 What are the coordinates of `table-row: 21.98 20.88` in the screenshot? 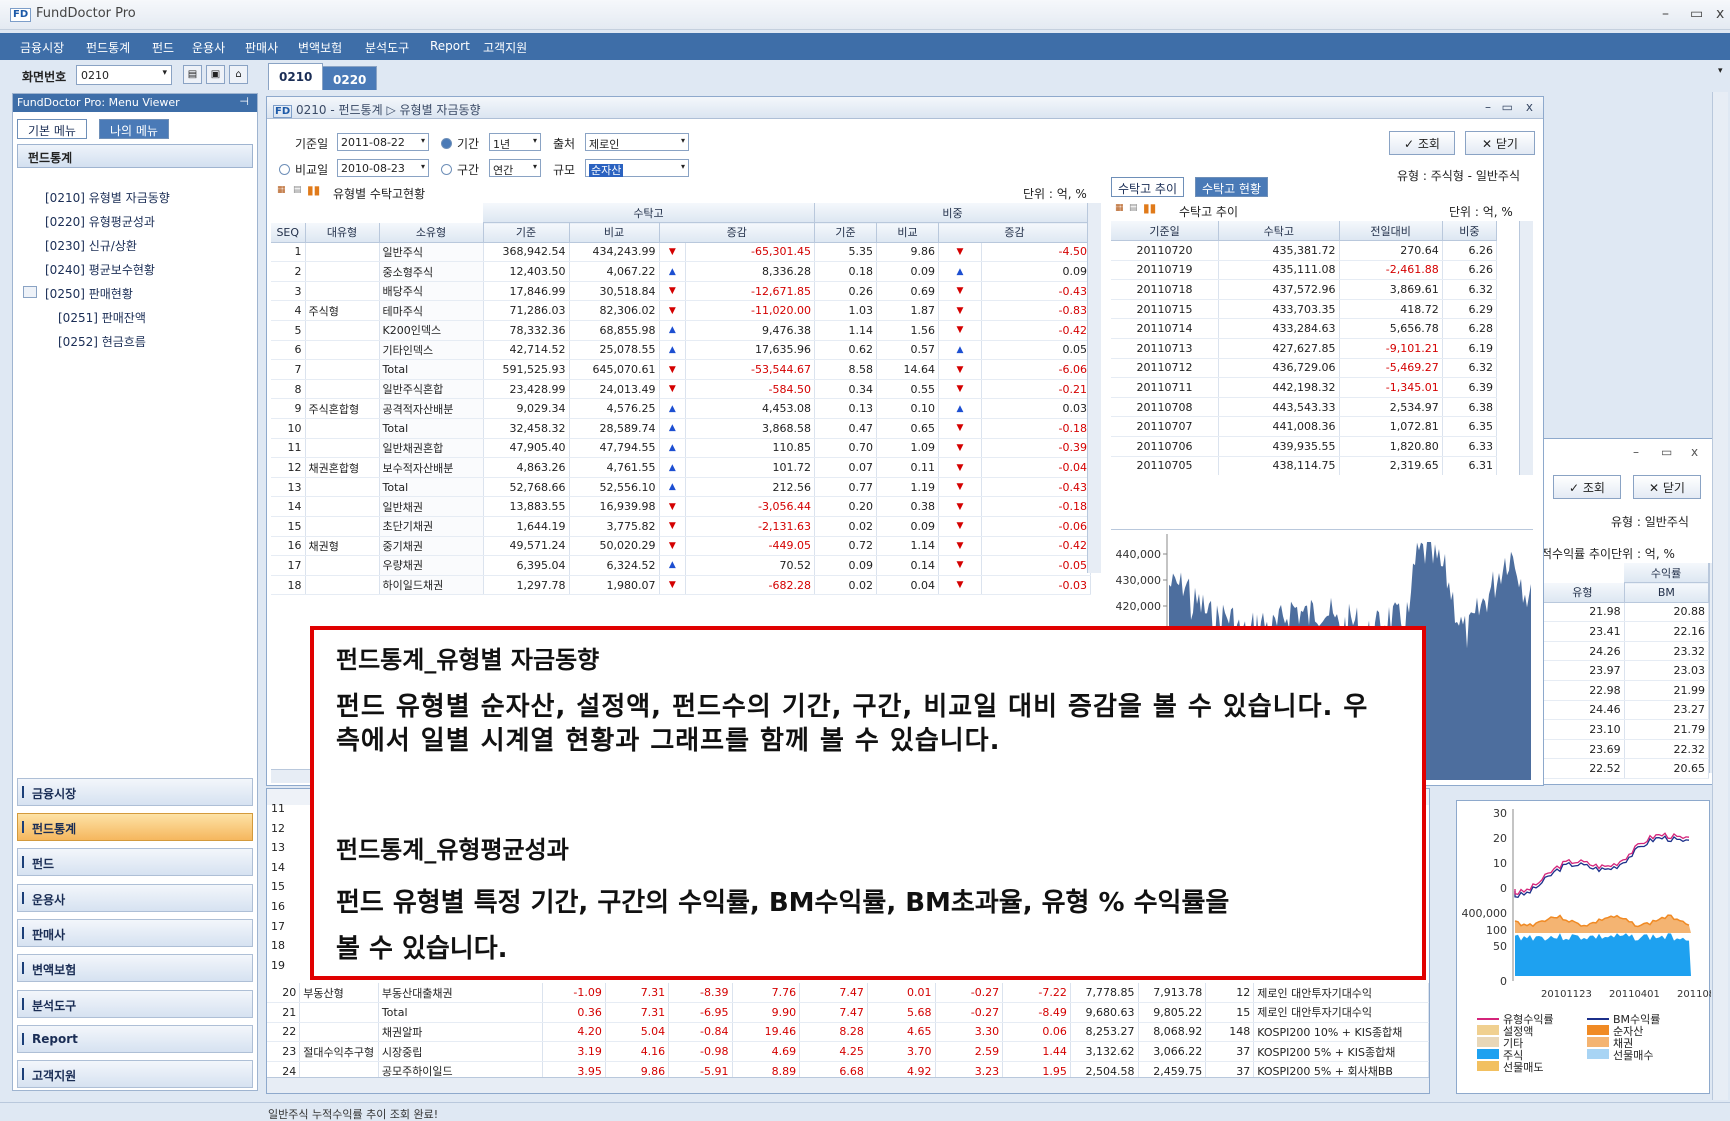 It's located at (1625, 612).